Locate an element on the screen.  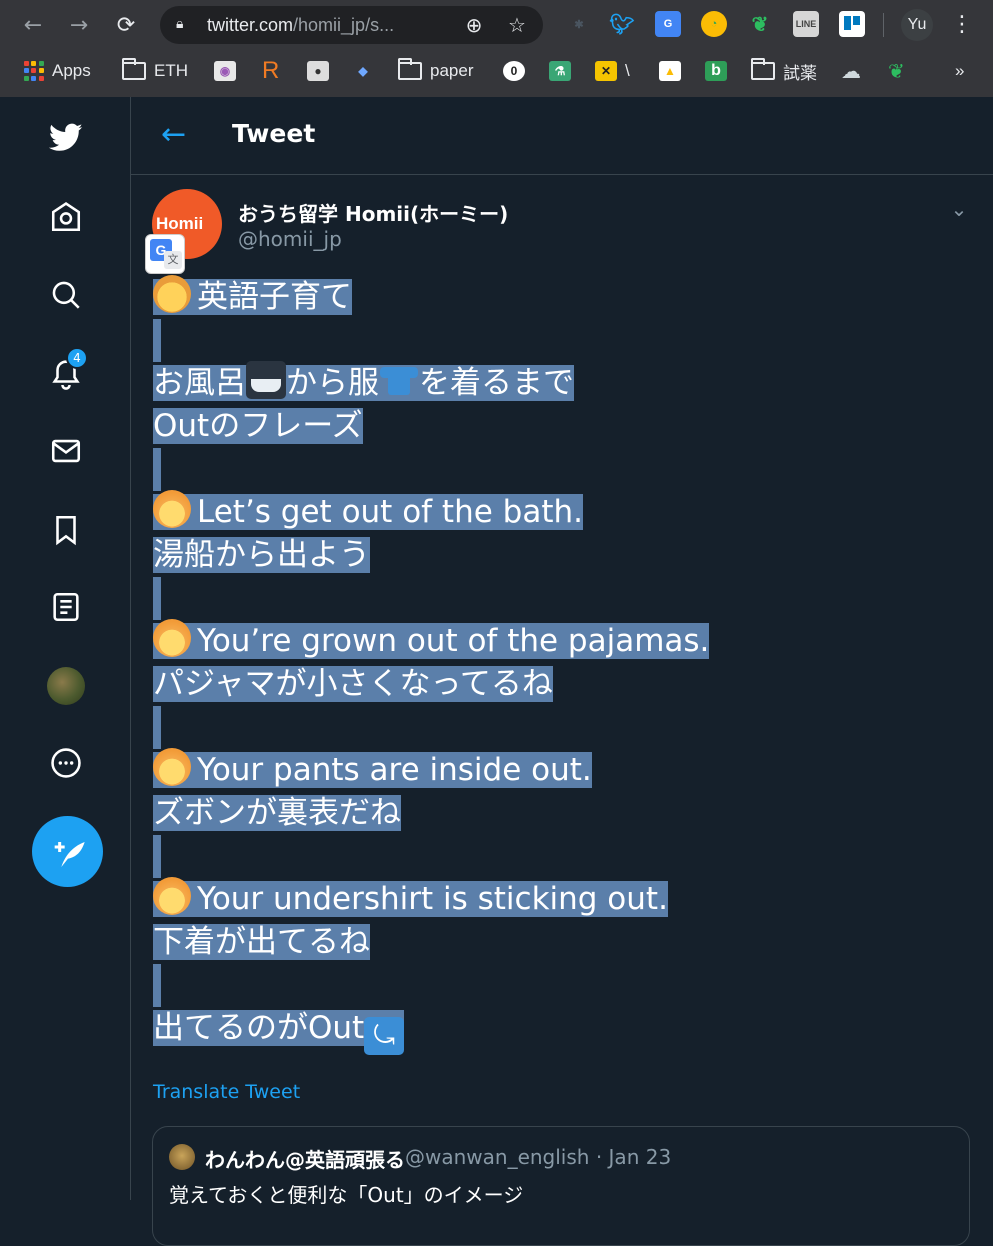
add-icon: ⊕ is located at coordinates (474, 25).